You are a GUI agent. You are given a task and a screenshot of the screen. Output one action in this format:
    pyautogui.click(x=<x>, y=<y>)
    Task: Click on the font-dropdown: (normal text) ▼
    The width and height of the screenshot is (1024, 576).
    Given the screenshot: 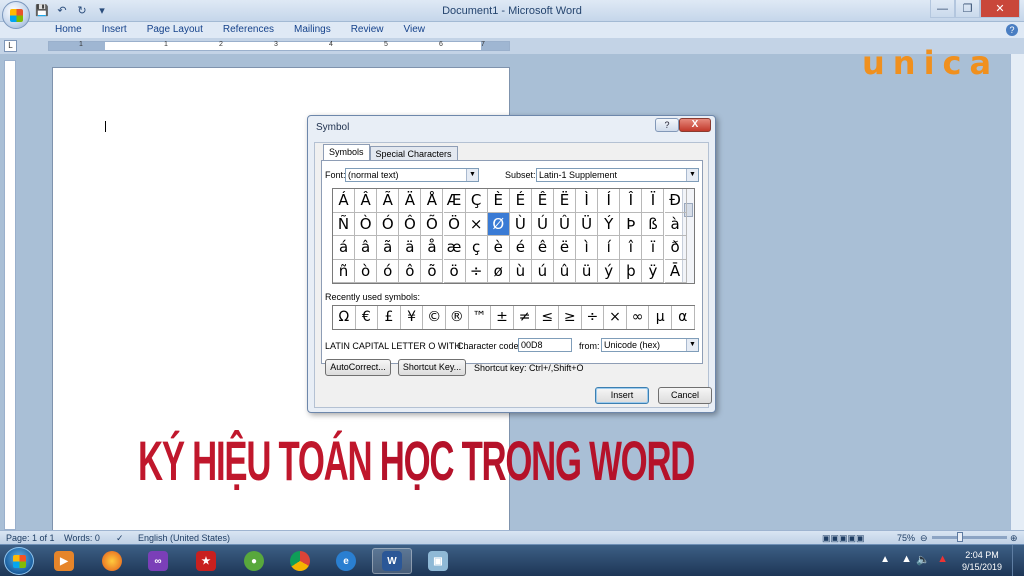 What is the action you would take?
    pyautogui.click(x=412, y=175)
    